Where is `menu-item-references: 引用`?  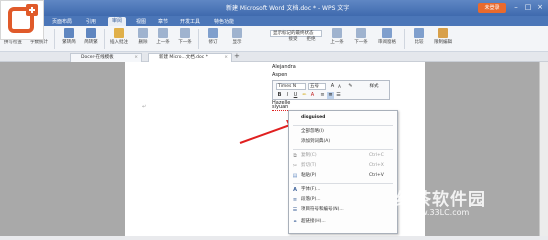
menu-item-references: 引用 is located at coordinates (91, 21).